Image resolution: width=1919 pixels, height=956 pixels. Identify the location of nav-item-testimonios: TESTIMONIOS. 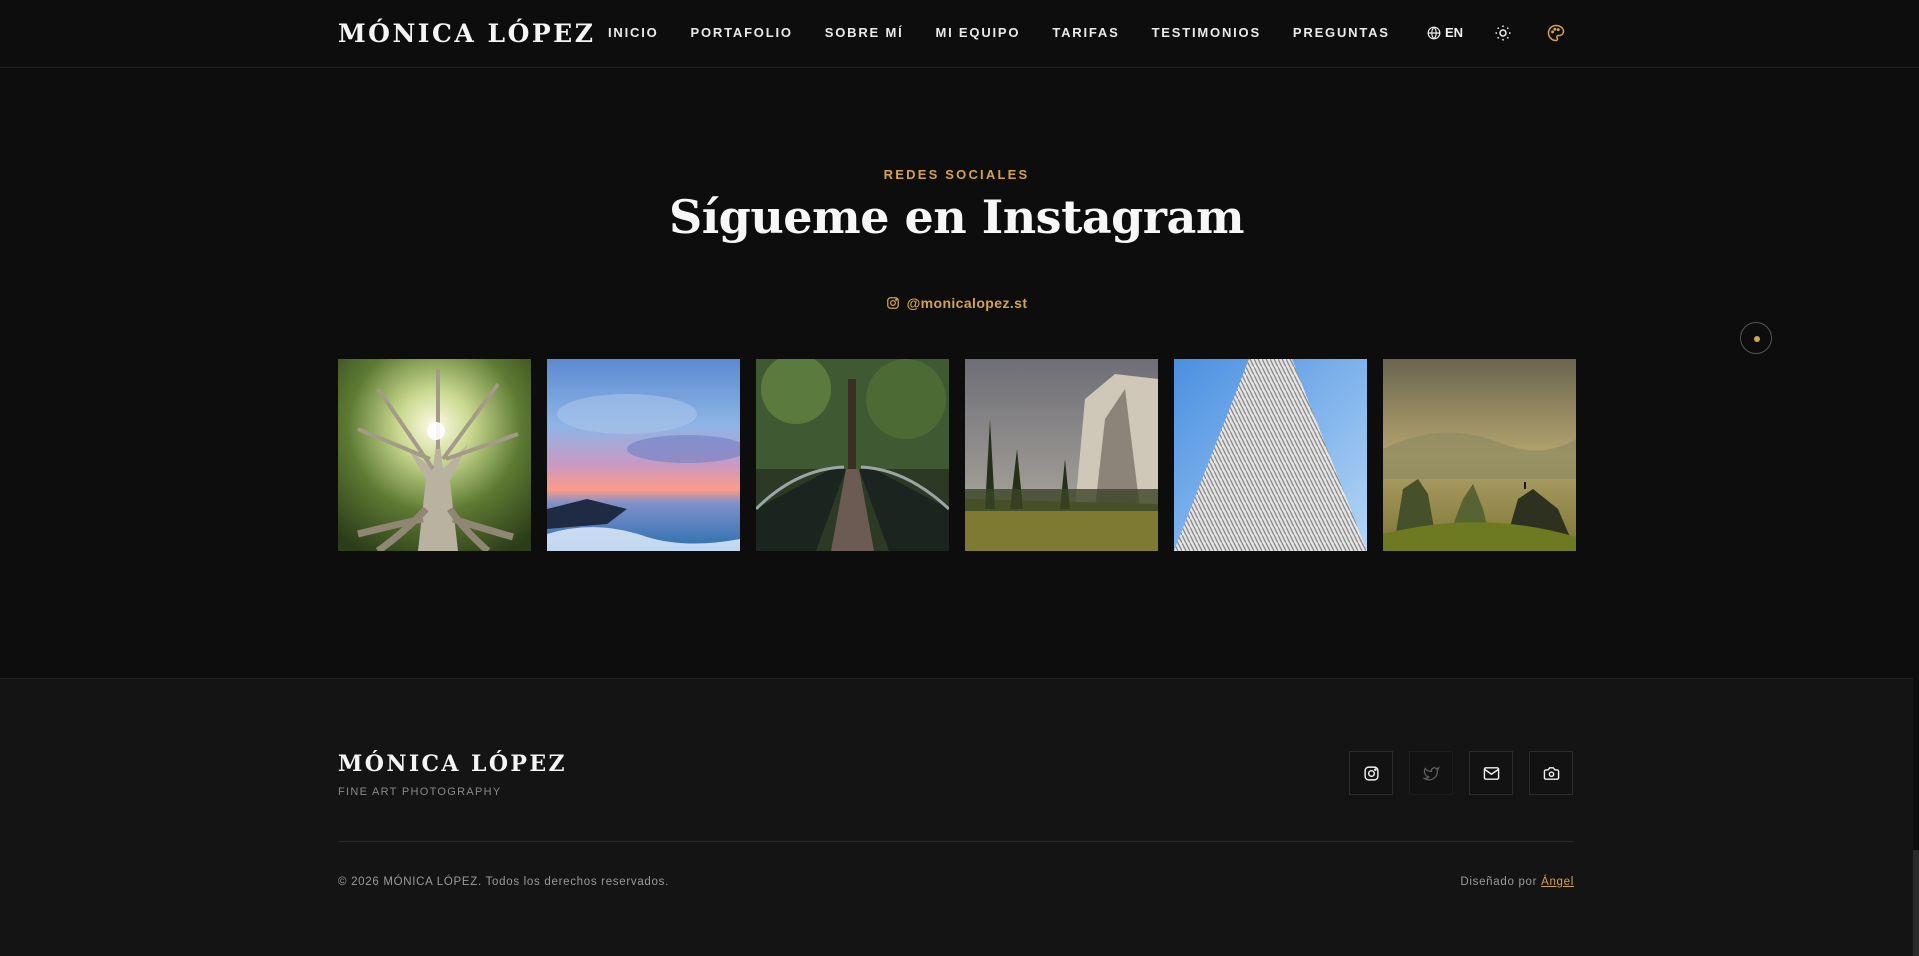
(1206, 32).